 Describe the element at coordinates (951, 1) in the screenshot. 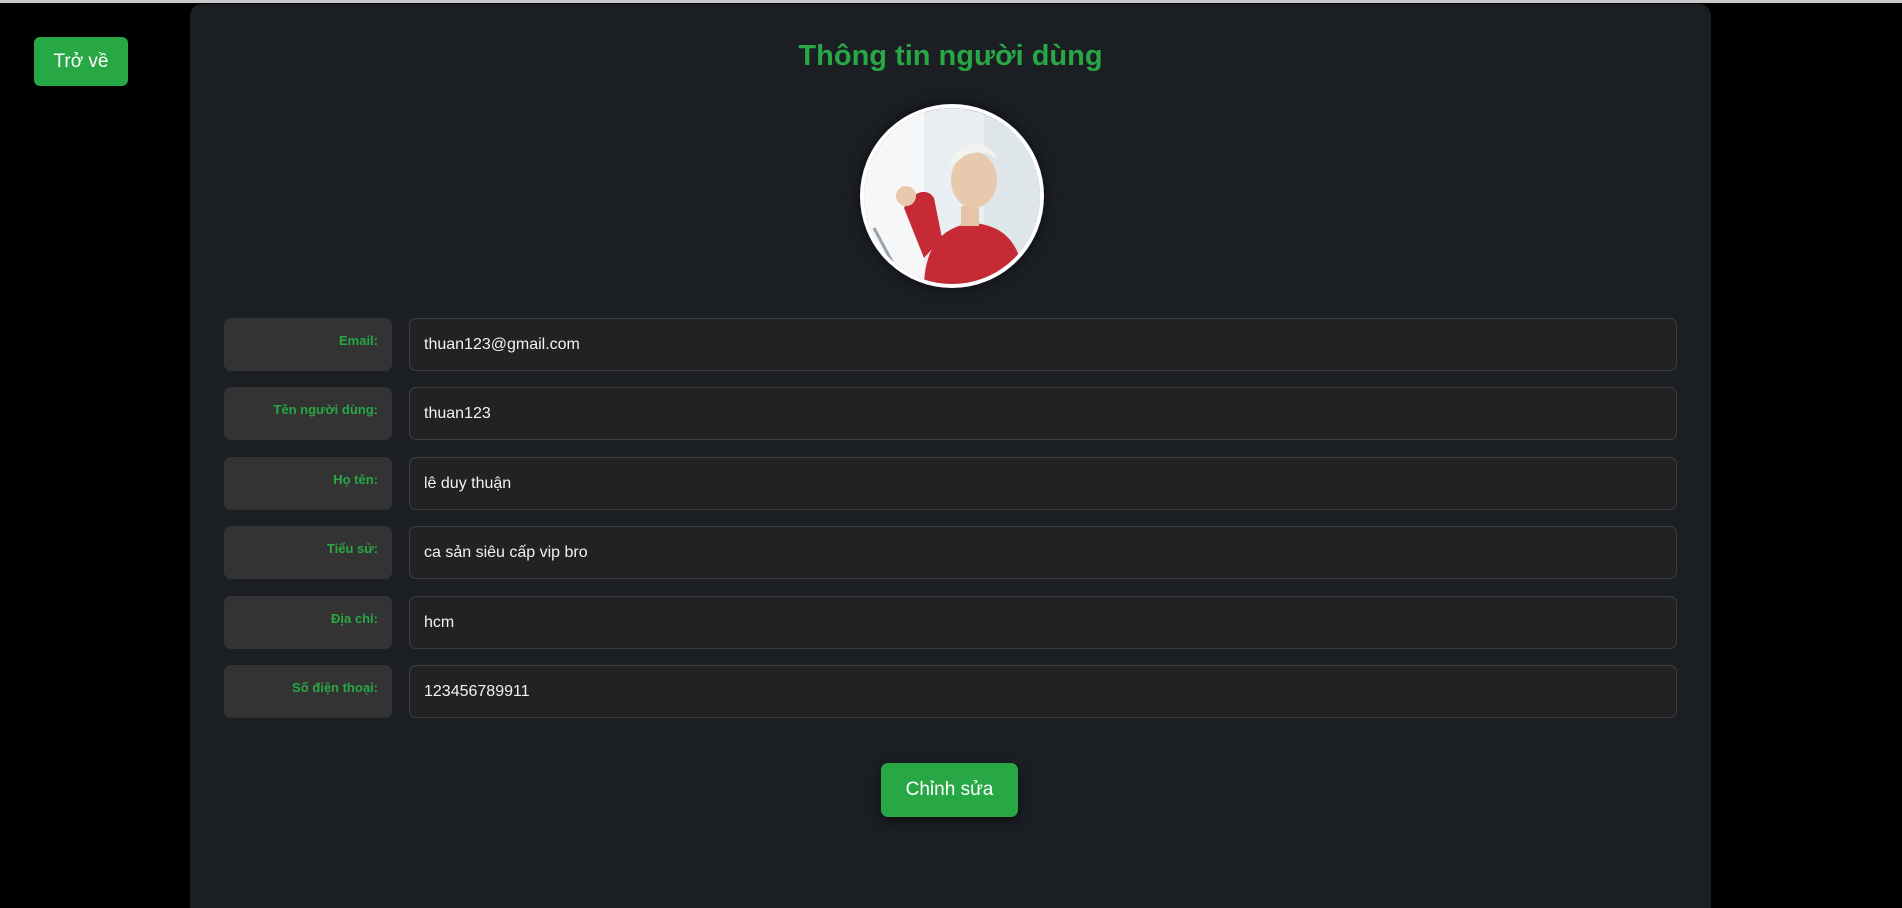

I see `top-border` at that location.